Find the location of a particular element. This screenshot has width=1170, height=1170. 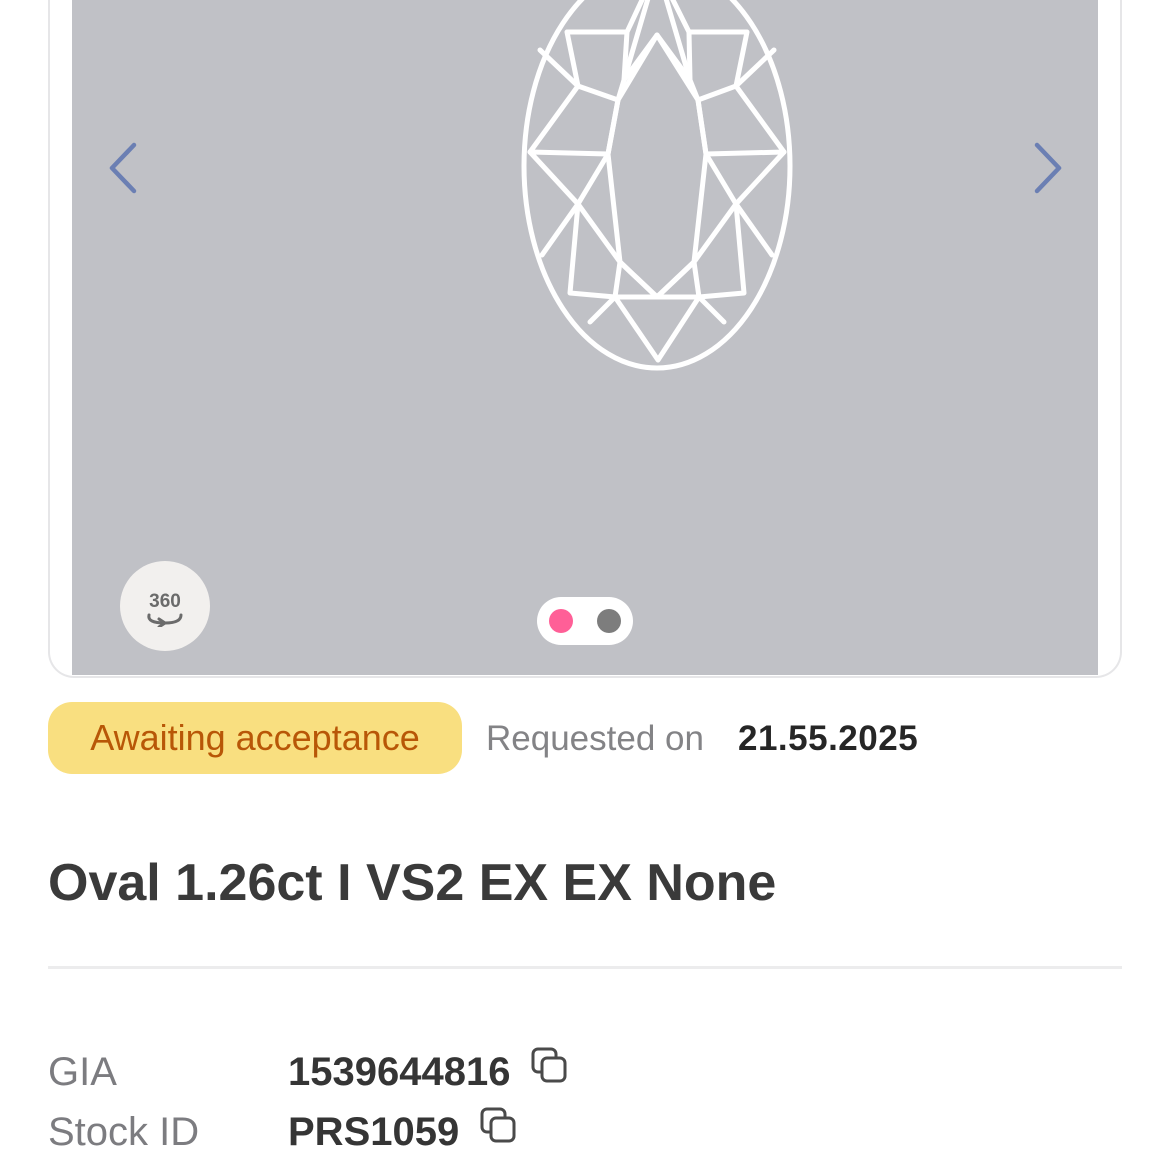

chevron-right-icon is located at coordinates (1048, 168).